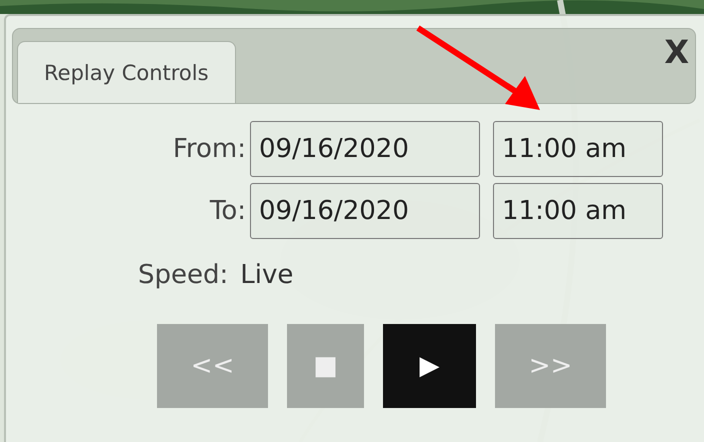 This screenshot has width=704, height=442. Describe the element at coordinates (209, 149) in the screenshot. I see `field-label: From:` at that location.